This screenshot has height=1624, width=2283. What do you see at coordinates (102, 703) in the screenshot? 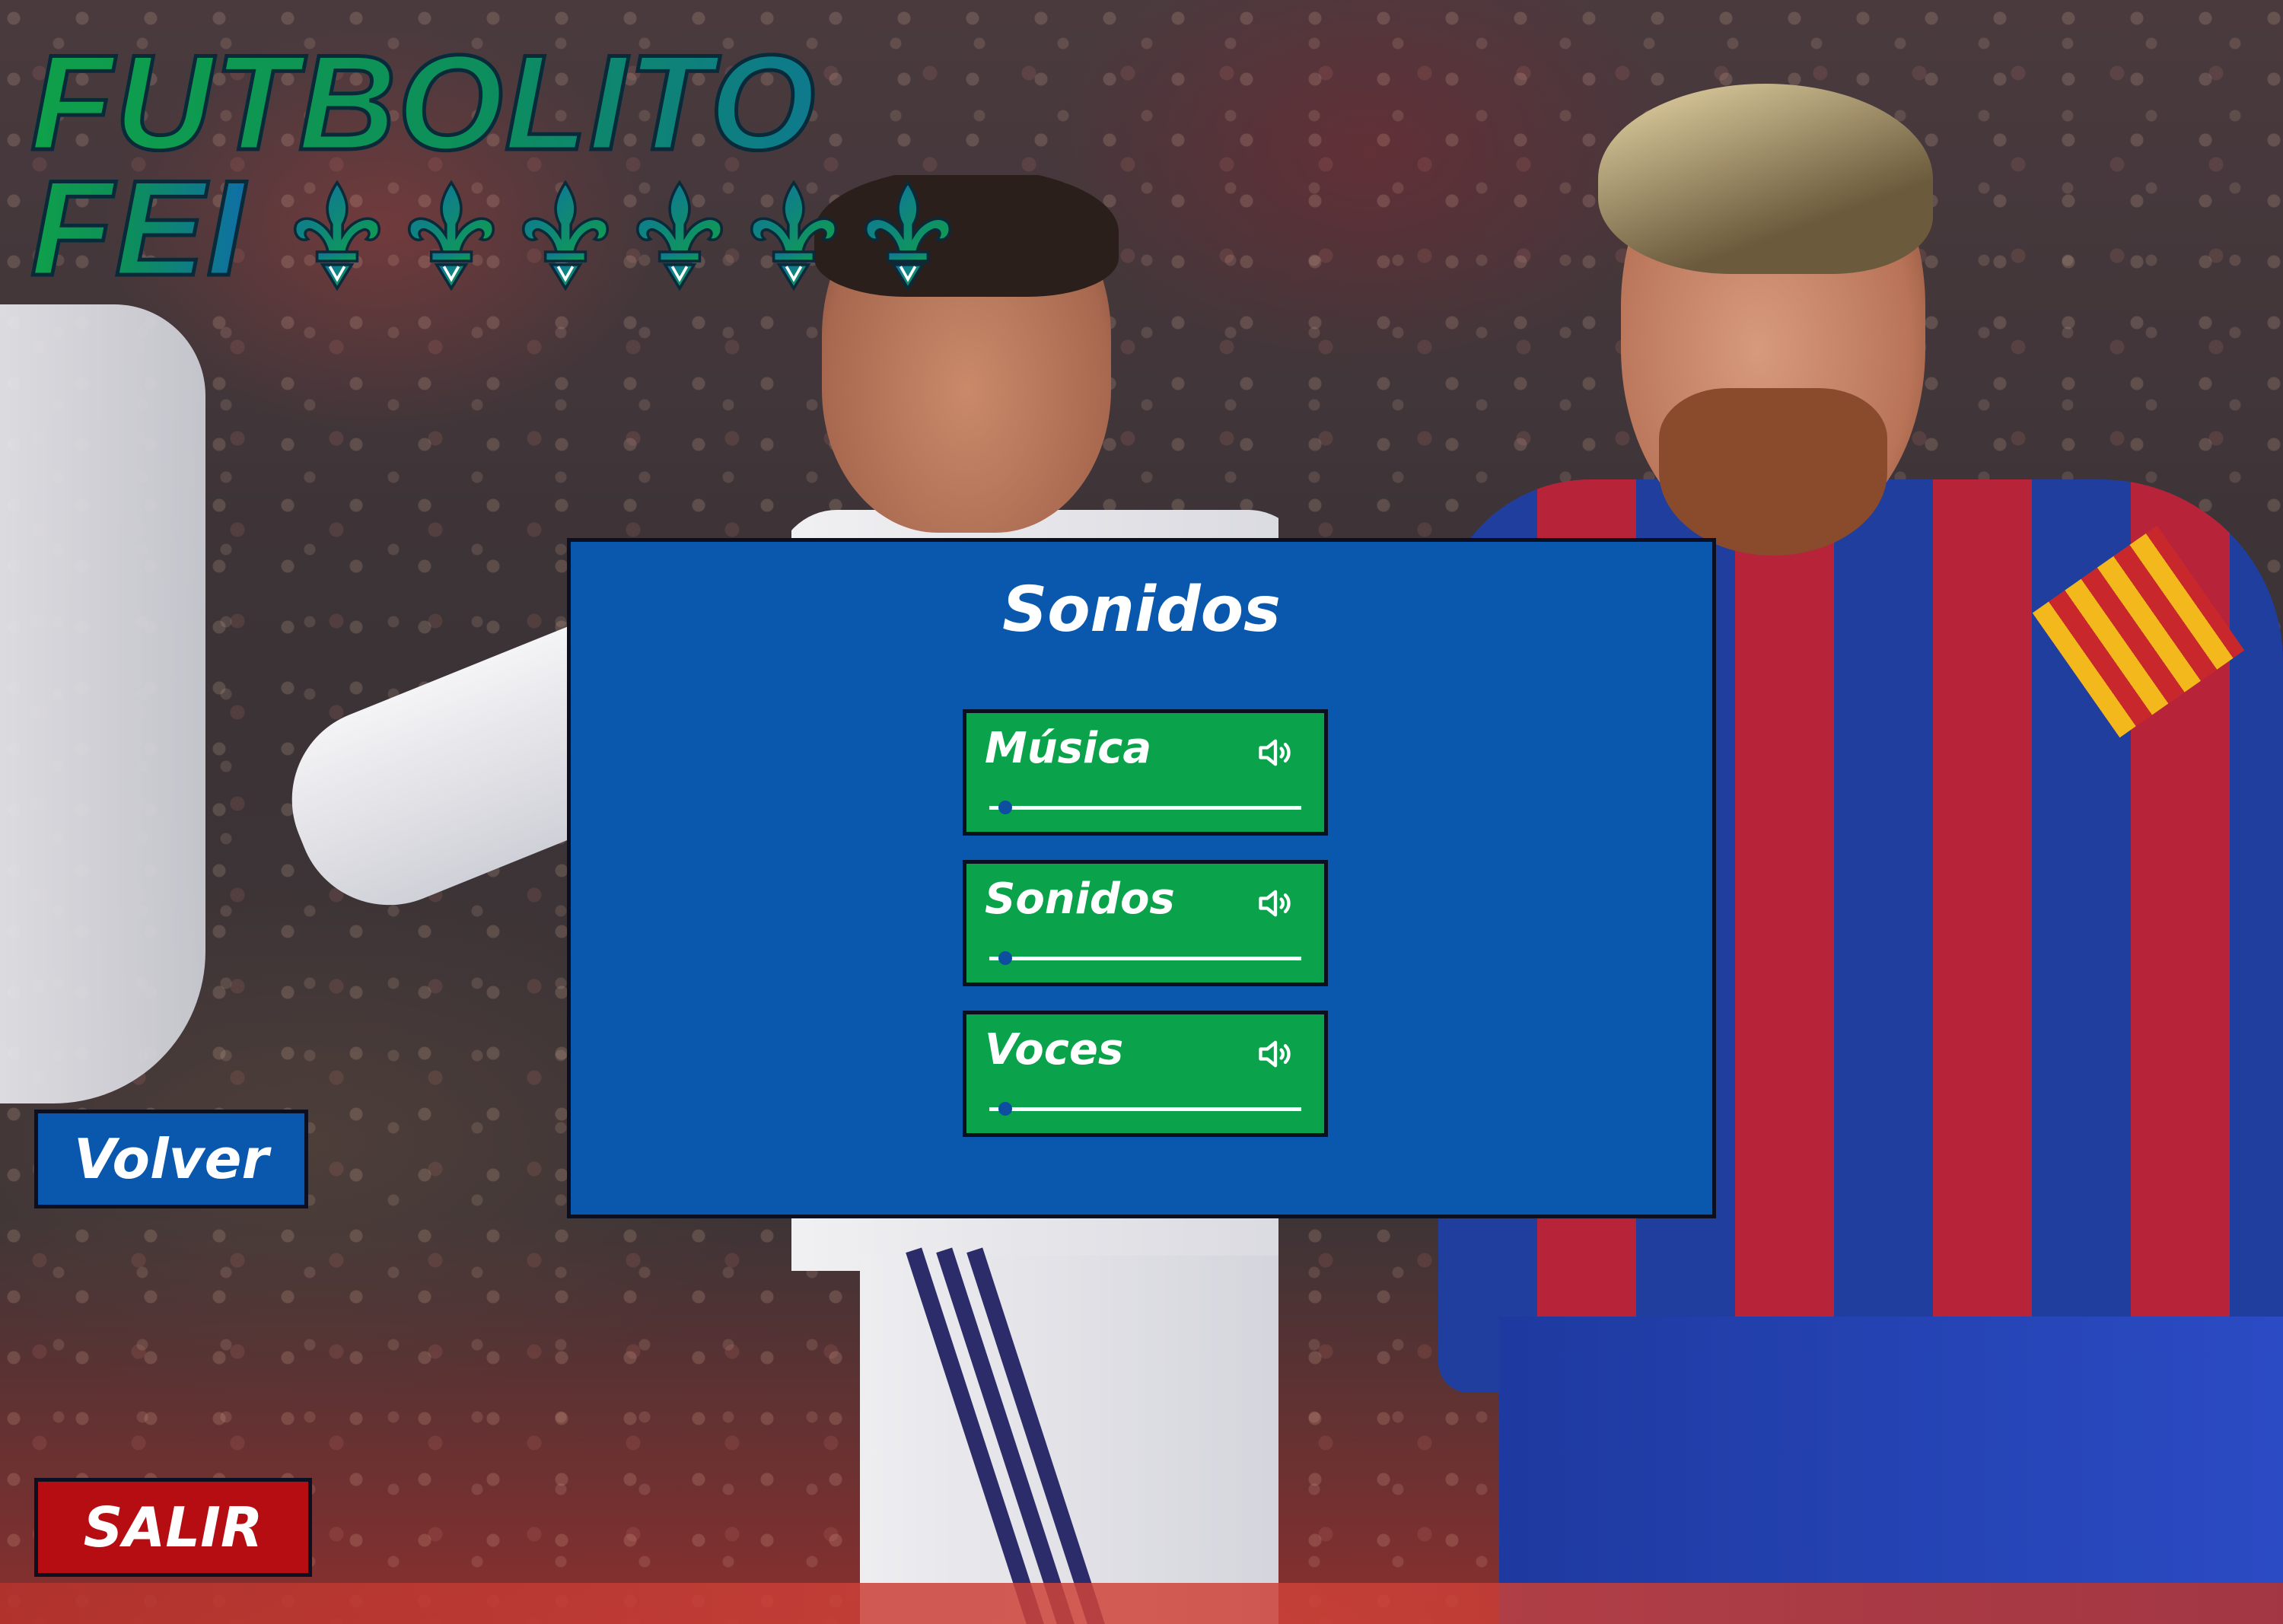
I see `player-left-edge` at bounding box center [102, 703].